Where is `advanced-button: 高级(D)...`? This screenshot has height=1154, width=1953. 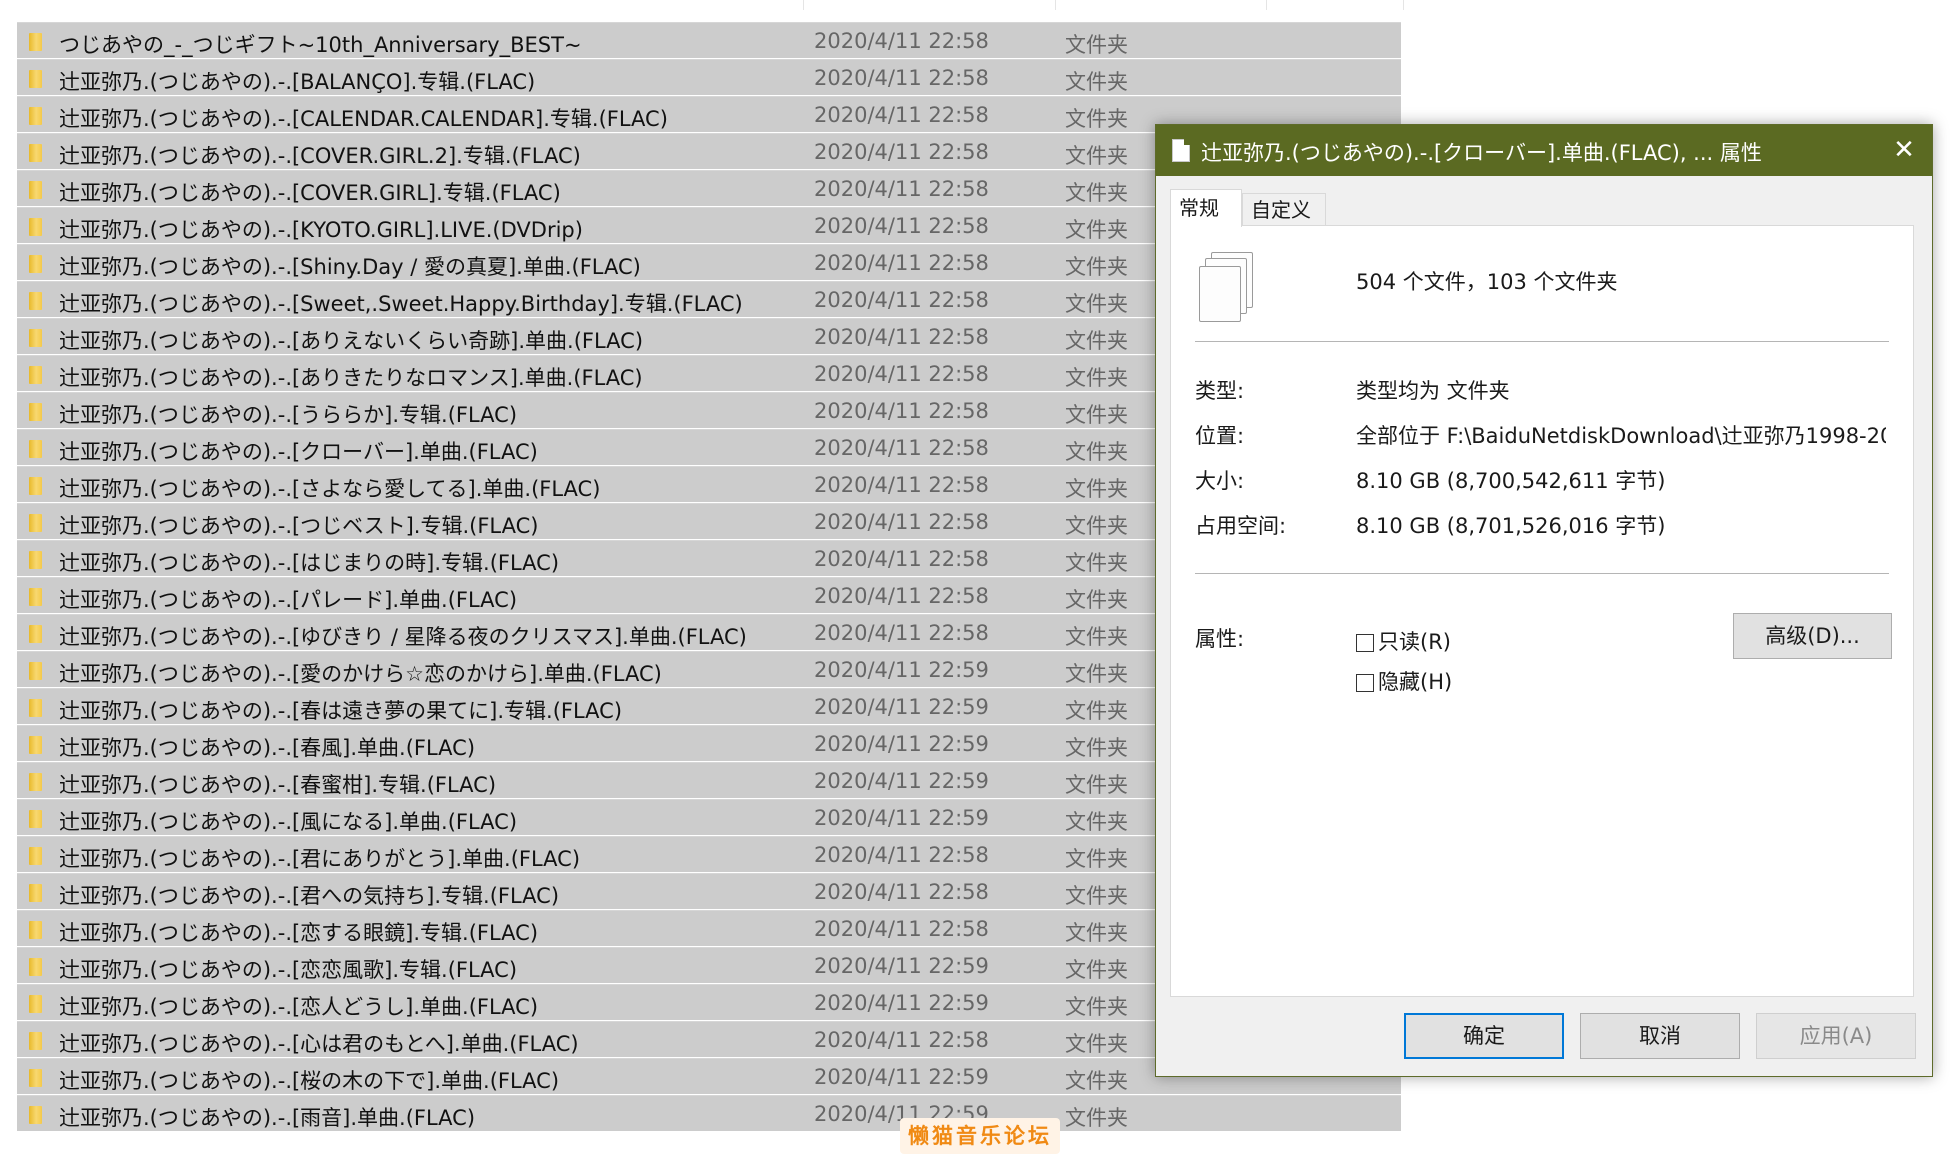
advanced-button: 高级(D)... is located at coordinates (1812, 636).